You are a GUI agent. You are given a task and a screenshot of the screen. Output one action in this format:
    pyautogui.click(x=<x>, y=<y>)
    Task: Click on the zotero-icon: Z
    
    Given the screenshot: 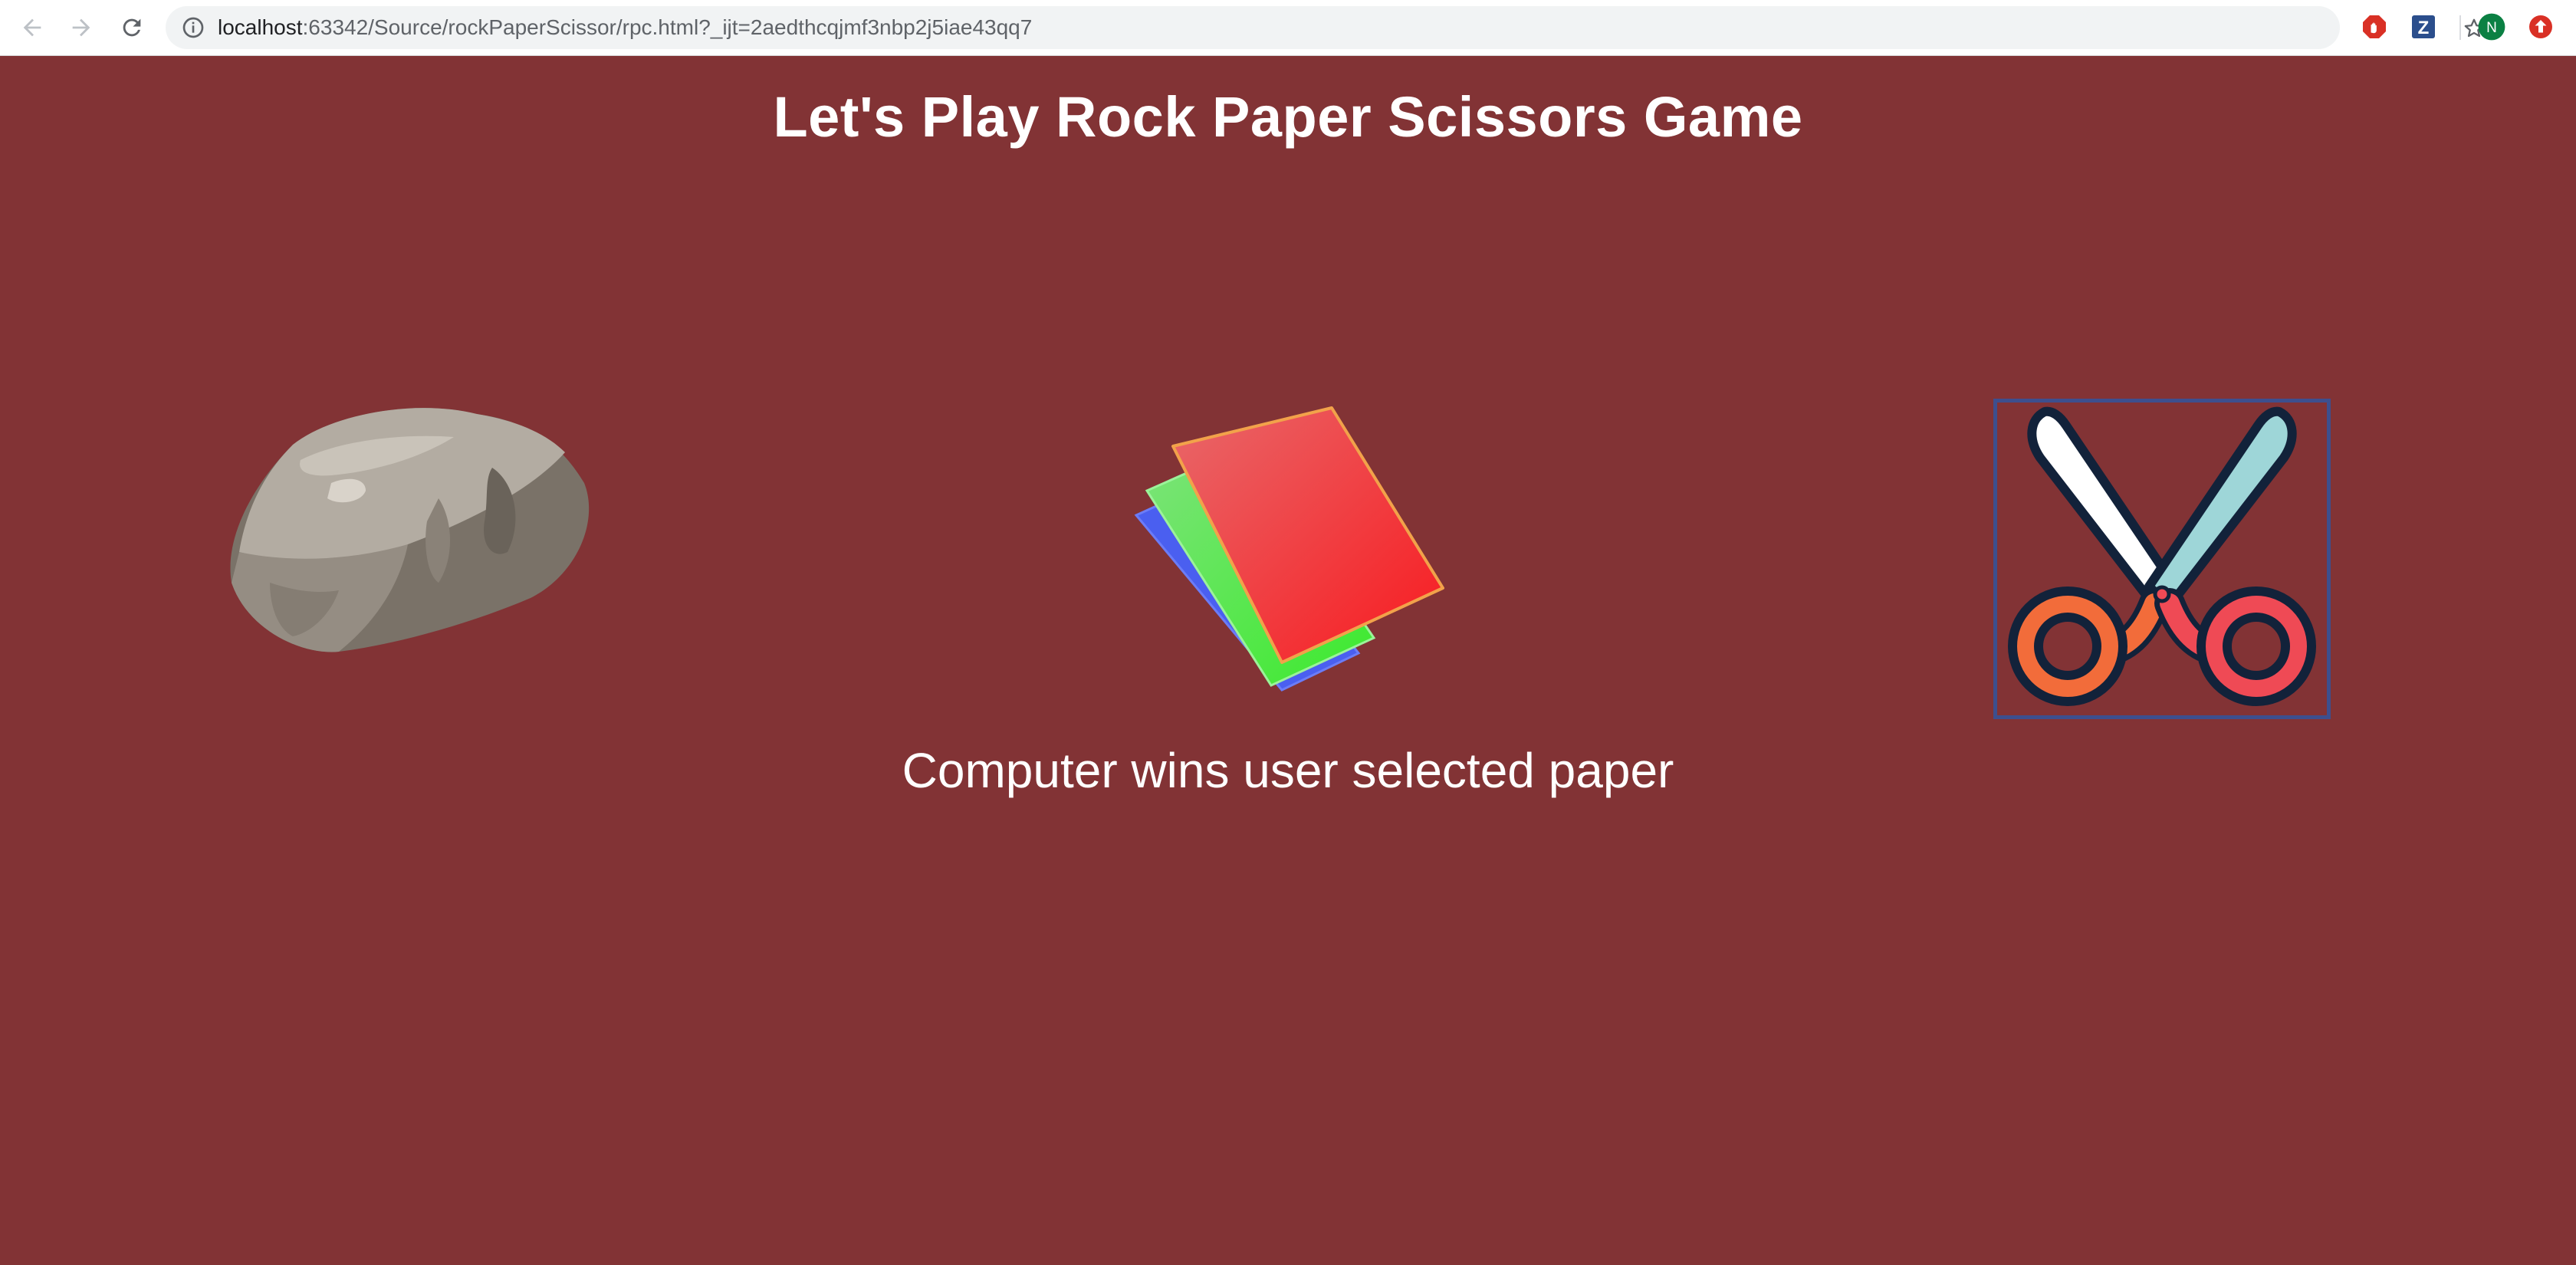 What is the action you would take?
    pyautogui.click(x=2423, y=27)
    